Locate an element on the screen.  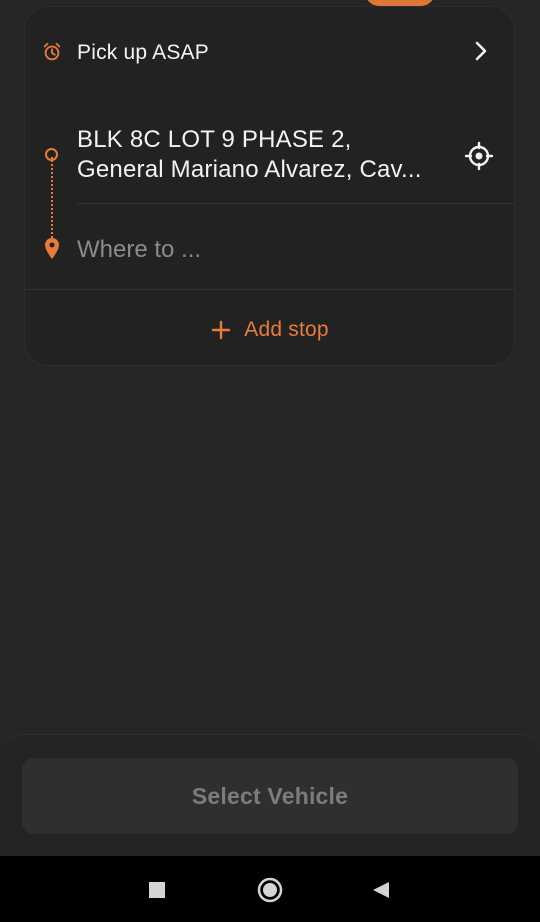
home-button is located at coordinates (270, 890).